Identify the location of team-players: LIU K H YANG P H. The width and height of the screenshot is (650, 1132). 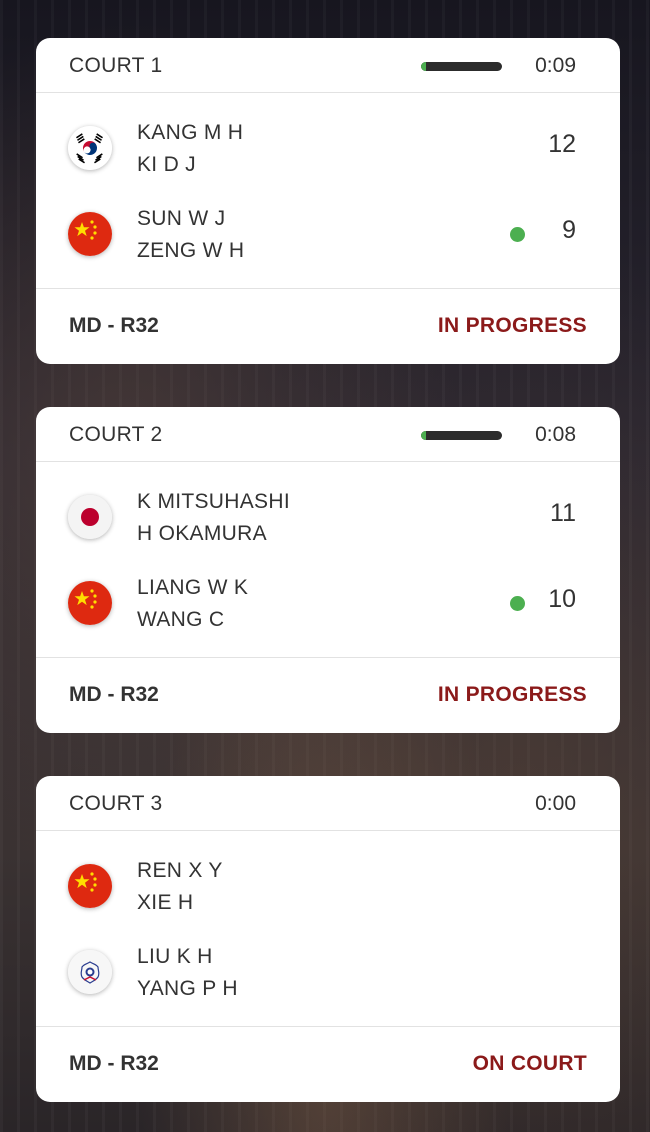
(187, 973).